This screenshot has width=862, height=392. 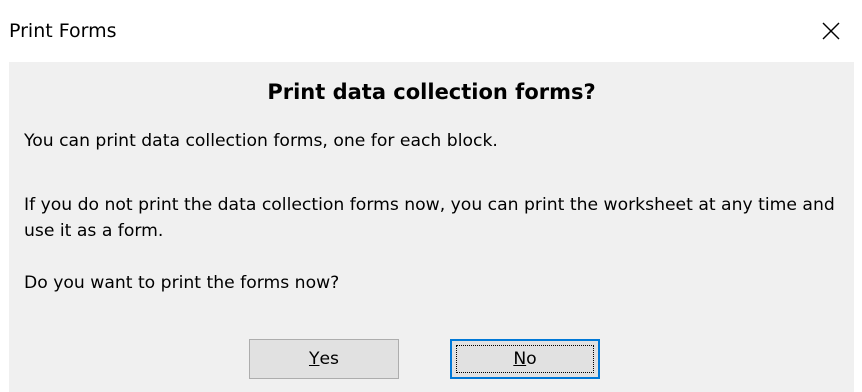 I want to click on close-button, so click(x=831, y=31).